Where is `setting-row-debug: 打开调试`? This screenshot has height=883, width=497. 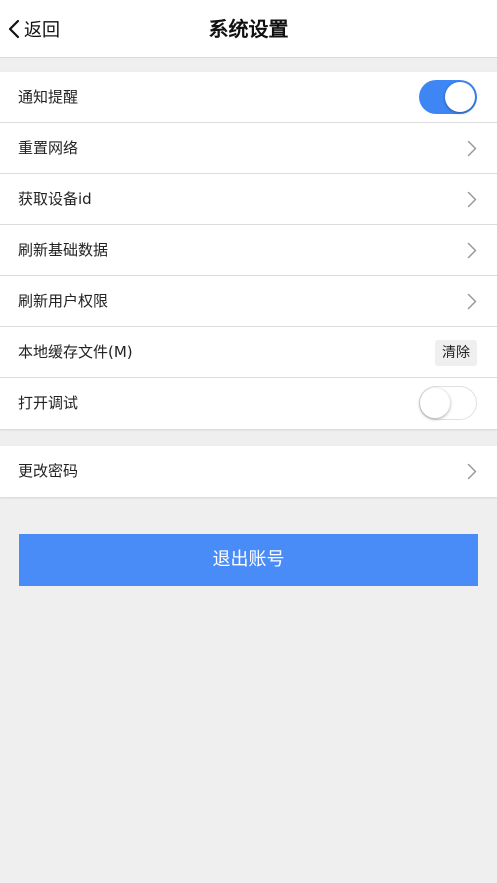
setting-row-debug: 打开调试 is located at coordinates (248, 403).